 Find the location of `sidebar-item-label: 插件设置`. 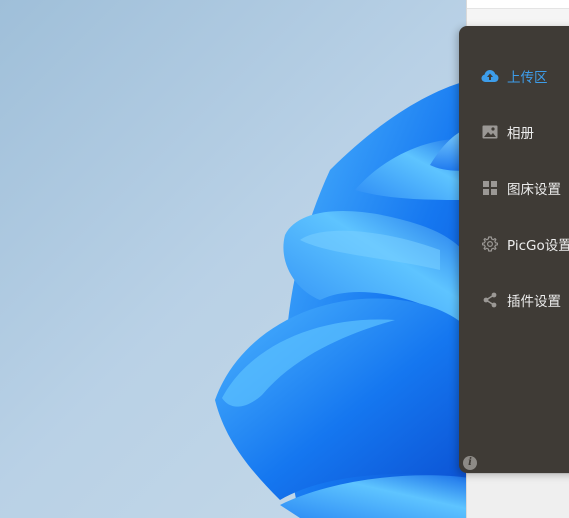

sidebar-item-label: 插件设置 is located at coordinates (534, 302).